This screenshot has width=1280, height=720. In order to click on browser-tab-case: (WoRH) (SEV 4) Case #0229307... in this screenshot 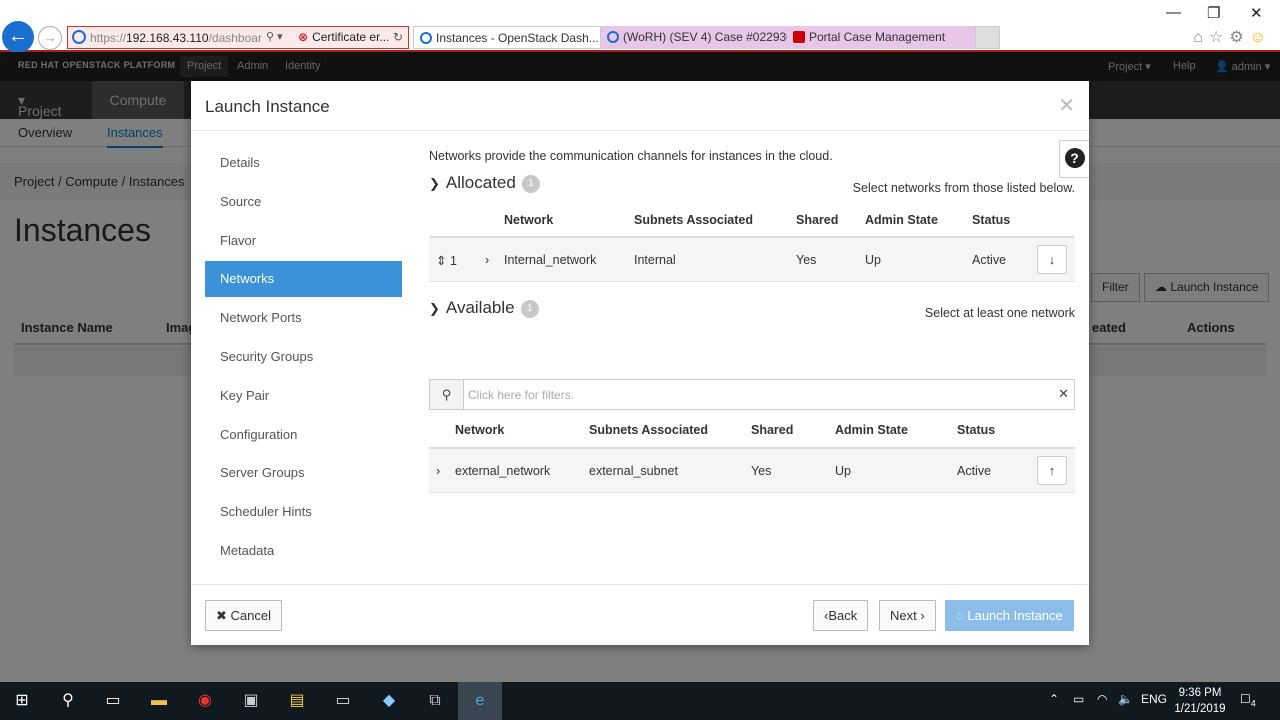, I will do `click(694, 37)`.